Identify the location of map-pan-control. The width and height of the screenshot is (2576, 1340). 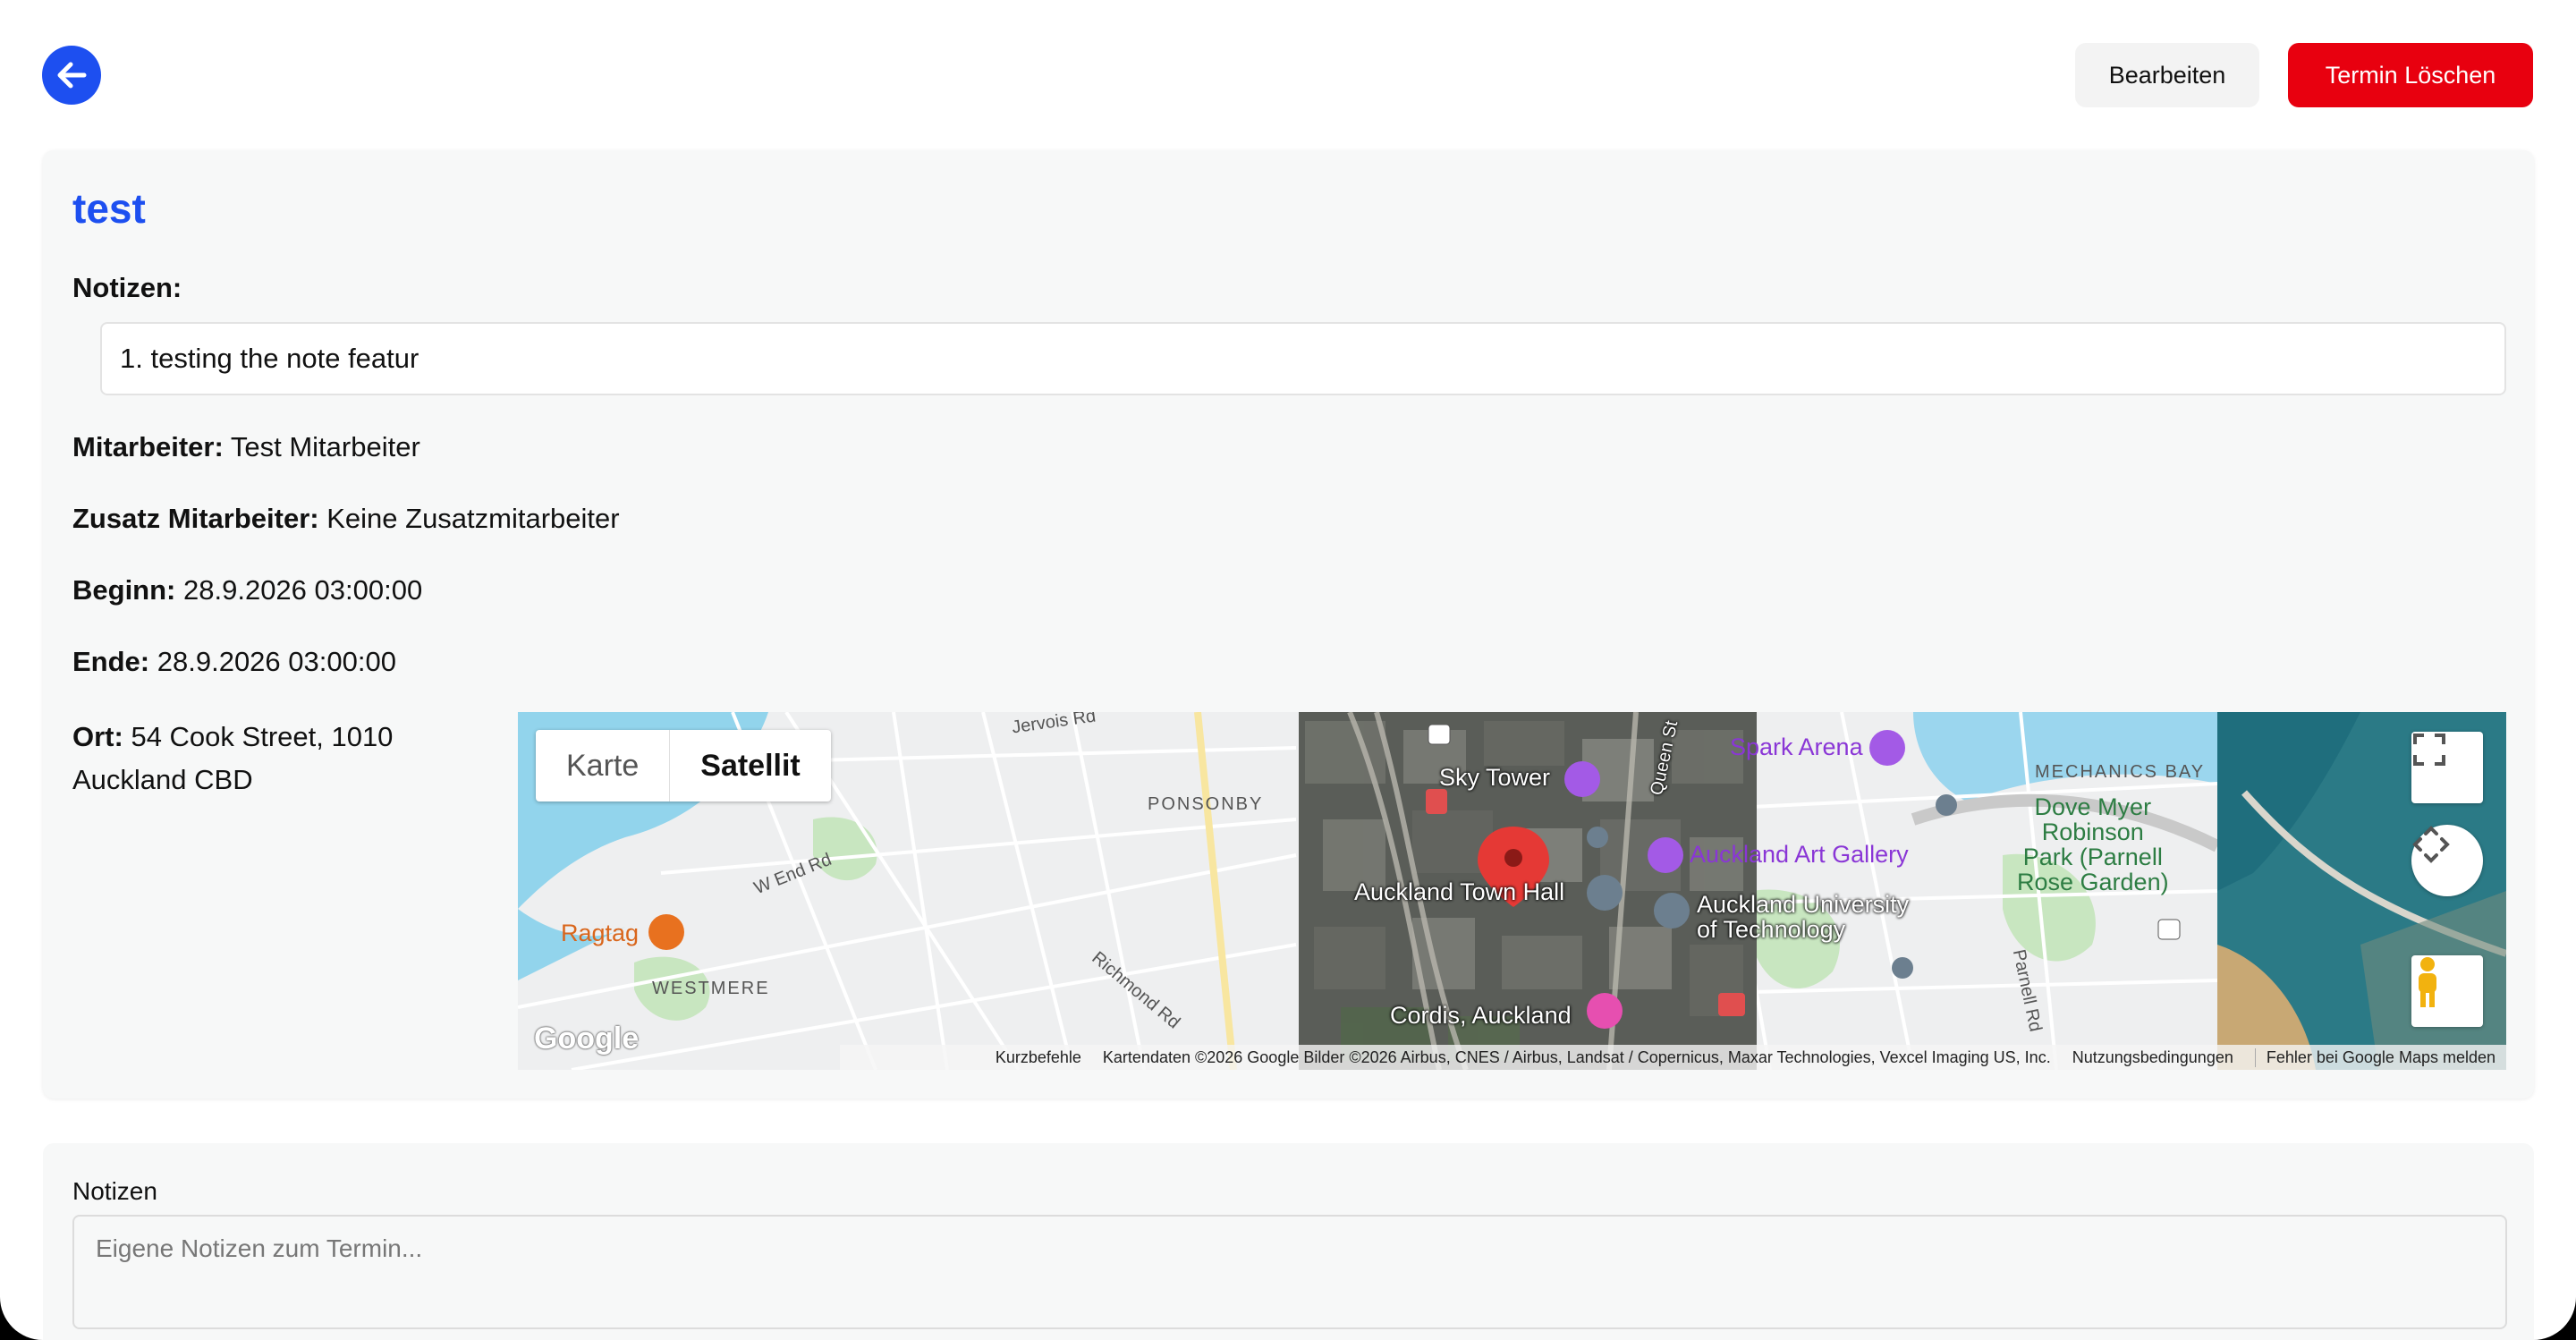
(2447, 860).